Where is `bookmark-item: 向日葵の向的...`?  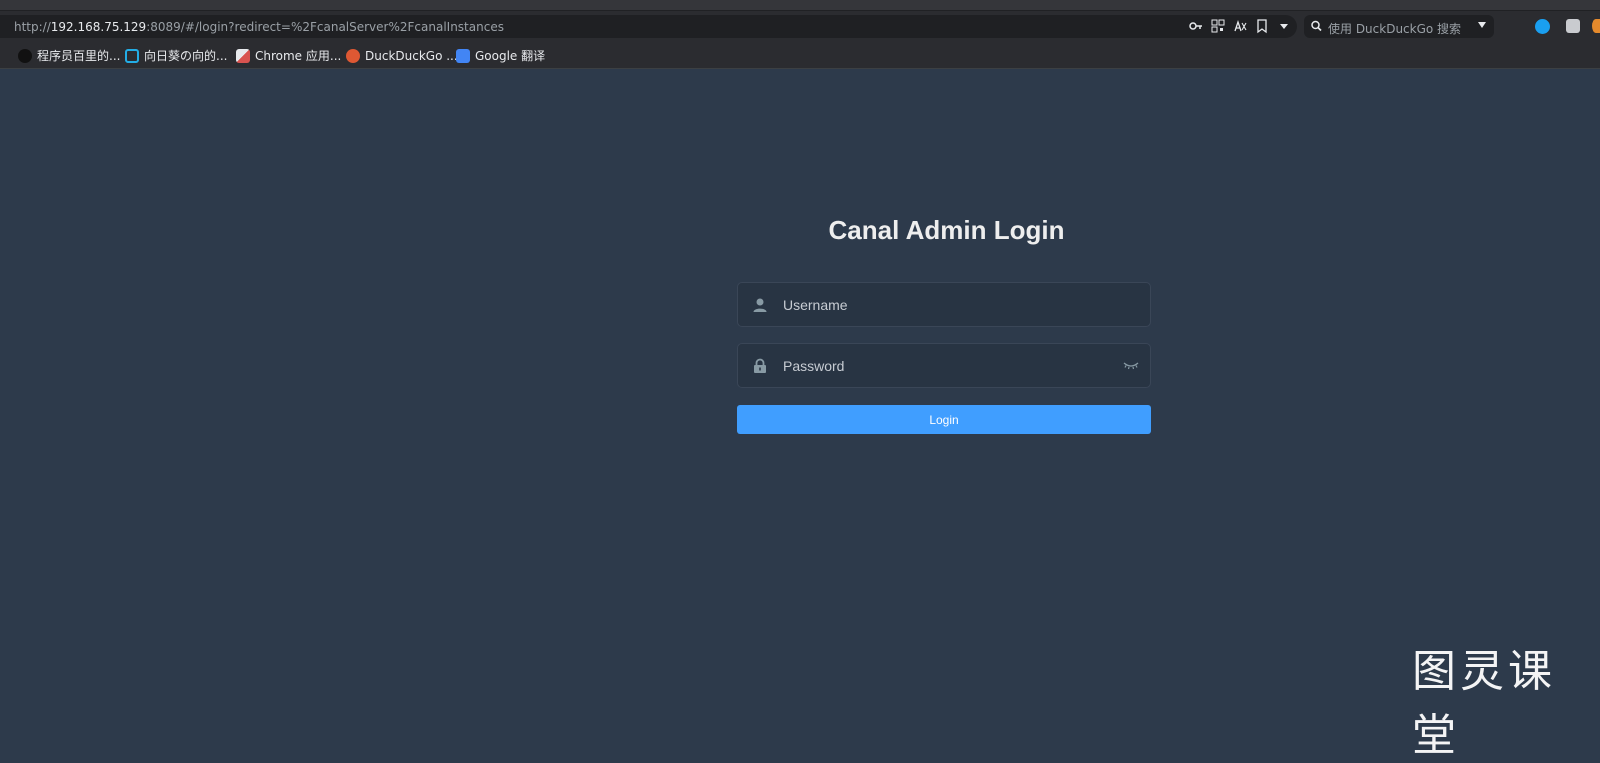
bookmark-item: 向日葵の向的... is located at coordinates (176, 55).